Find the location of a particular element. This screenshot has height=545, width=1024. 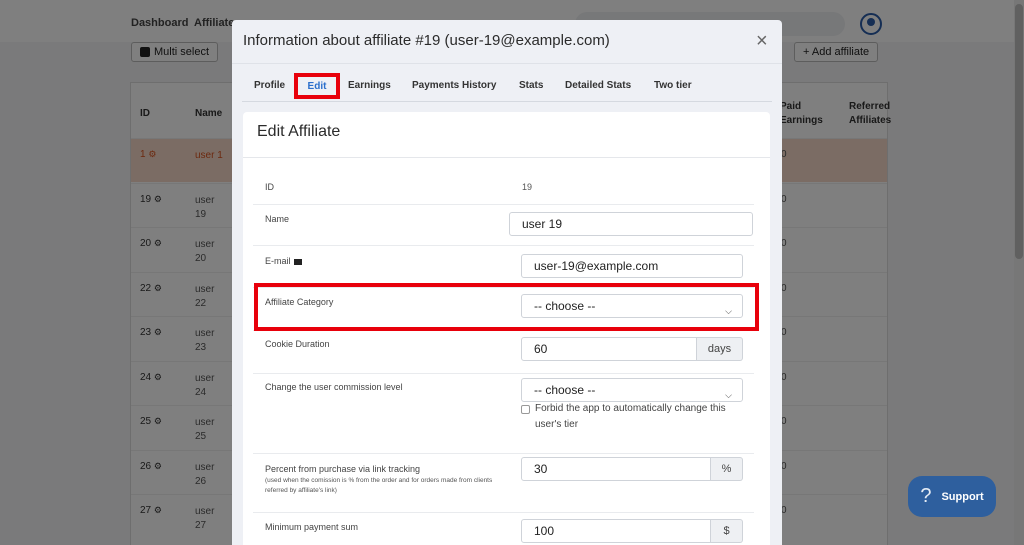

form-row-name: Name user 19 is located at coordinates (503, 225).